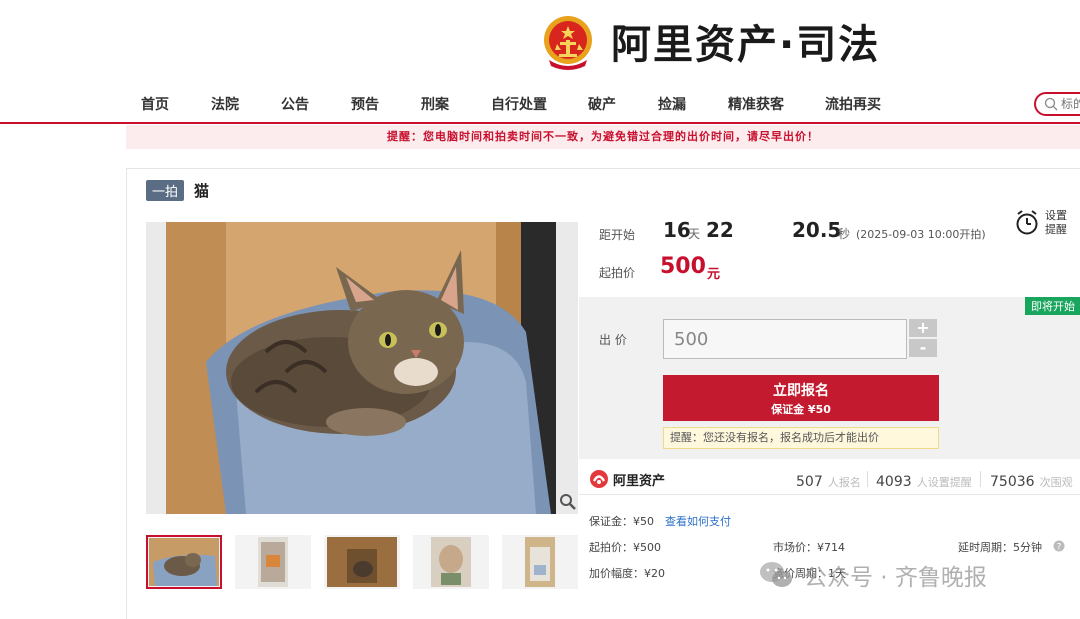 The width and height of the screenshot is (1080, 619). I want to click on bid-label: 出 价, so click(613, 340).